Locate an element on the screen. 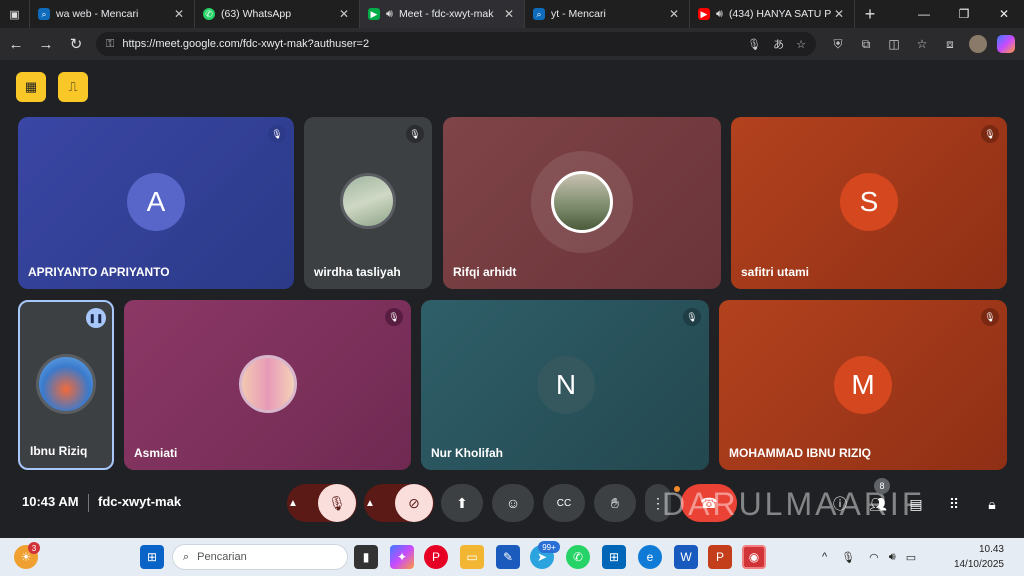  notification-badge: 3 is located at coordinates (34, 548).